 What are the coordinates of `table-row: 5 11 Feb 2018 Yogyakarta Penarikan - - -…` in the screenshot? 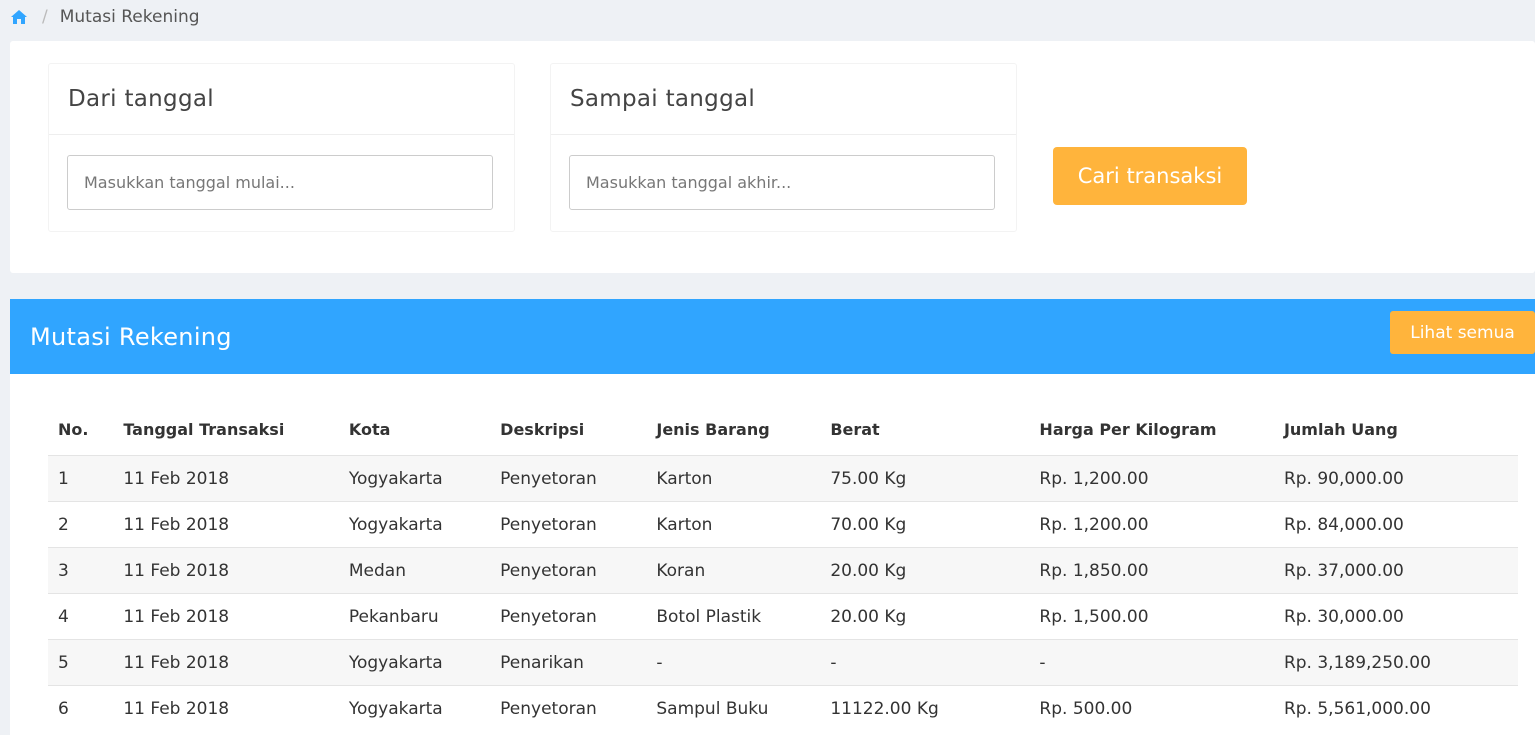 It's located at (783, 662).